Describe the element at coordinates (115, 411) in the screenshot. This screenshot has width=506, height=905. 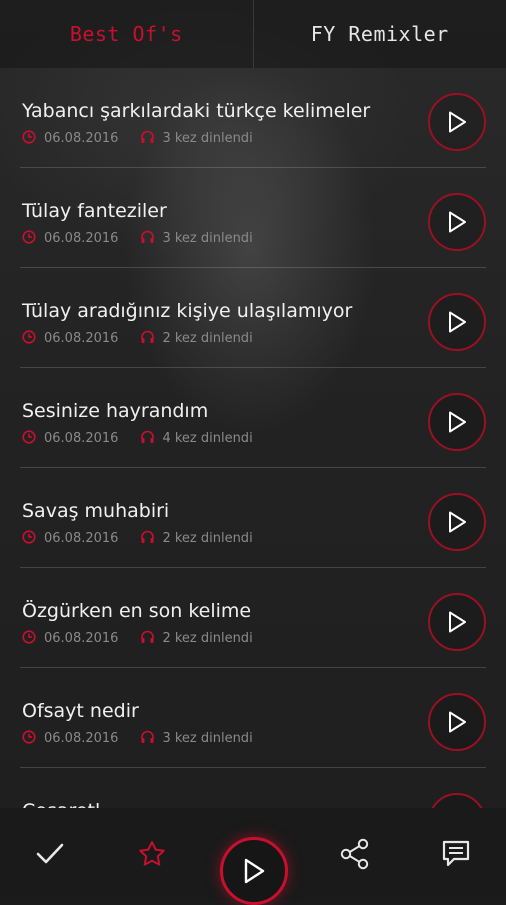
I see `track-title: Sesinize hayrandım` at that location.